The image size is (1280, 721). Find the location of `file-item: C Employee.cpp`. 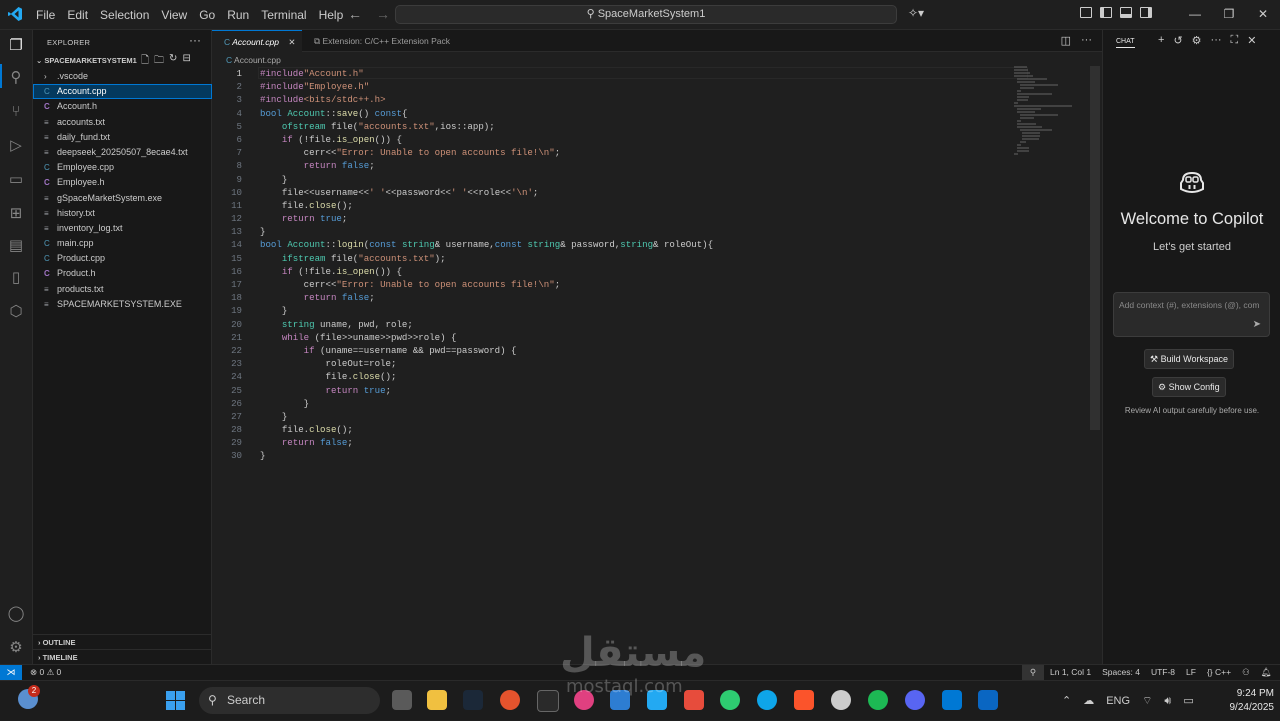

file-item: C Employee.cpp is located at coordinates (122, 167).